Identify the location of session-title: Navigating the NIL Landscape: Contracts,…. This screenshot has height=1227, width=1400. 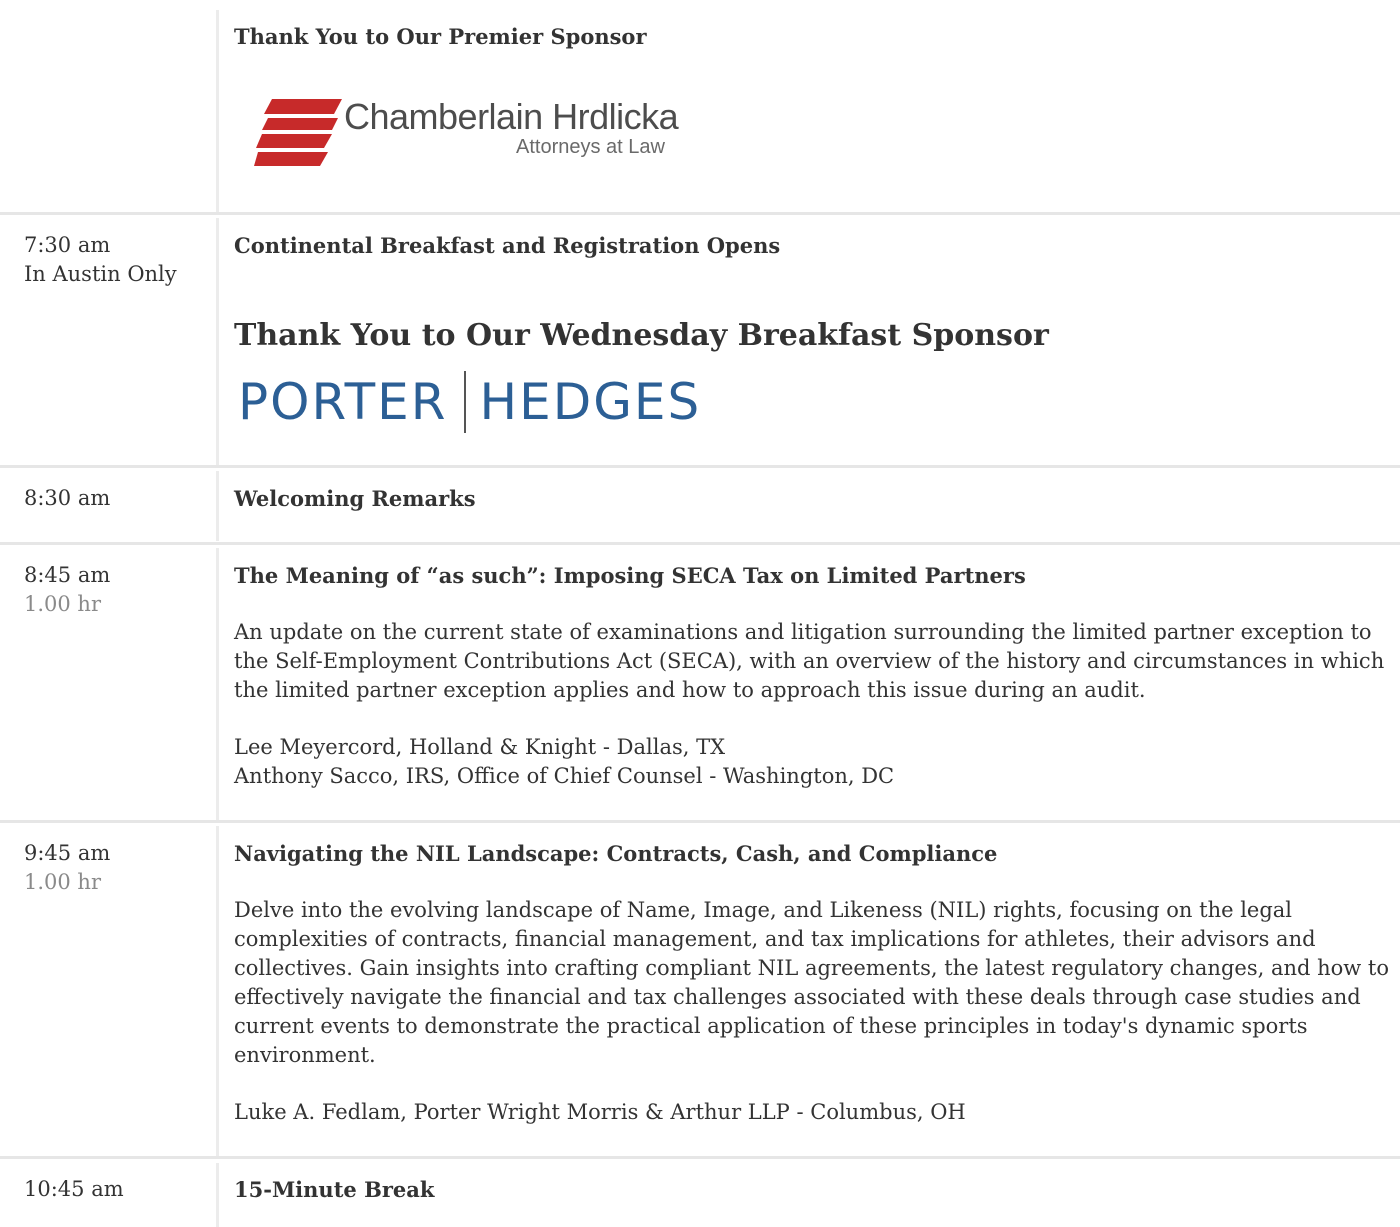
(616, 853).